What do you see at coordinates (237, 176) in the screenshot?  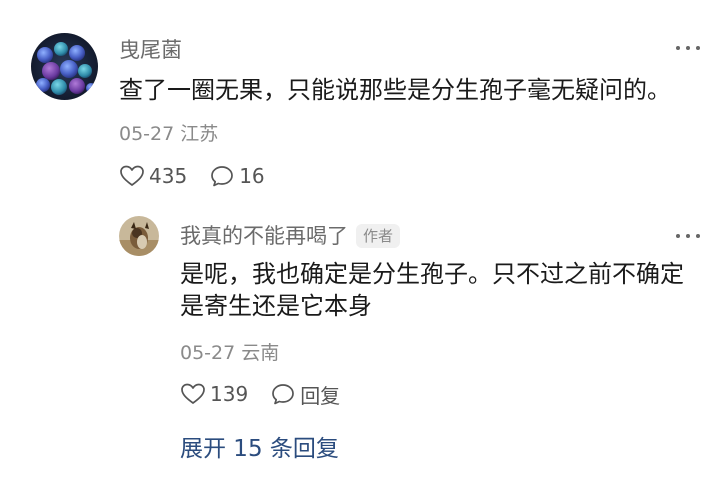 I see `reply-button: 16` at bounding box center [237, 176].